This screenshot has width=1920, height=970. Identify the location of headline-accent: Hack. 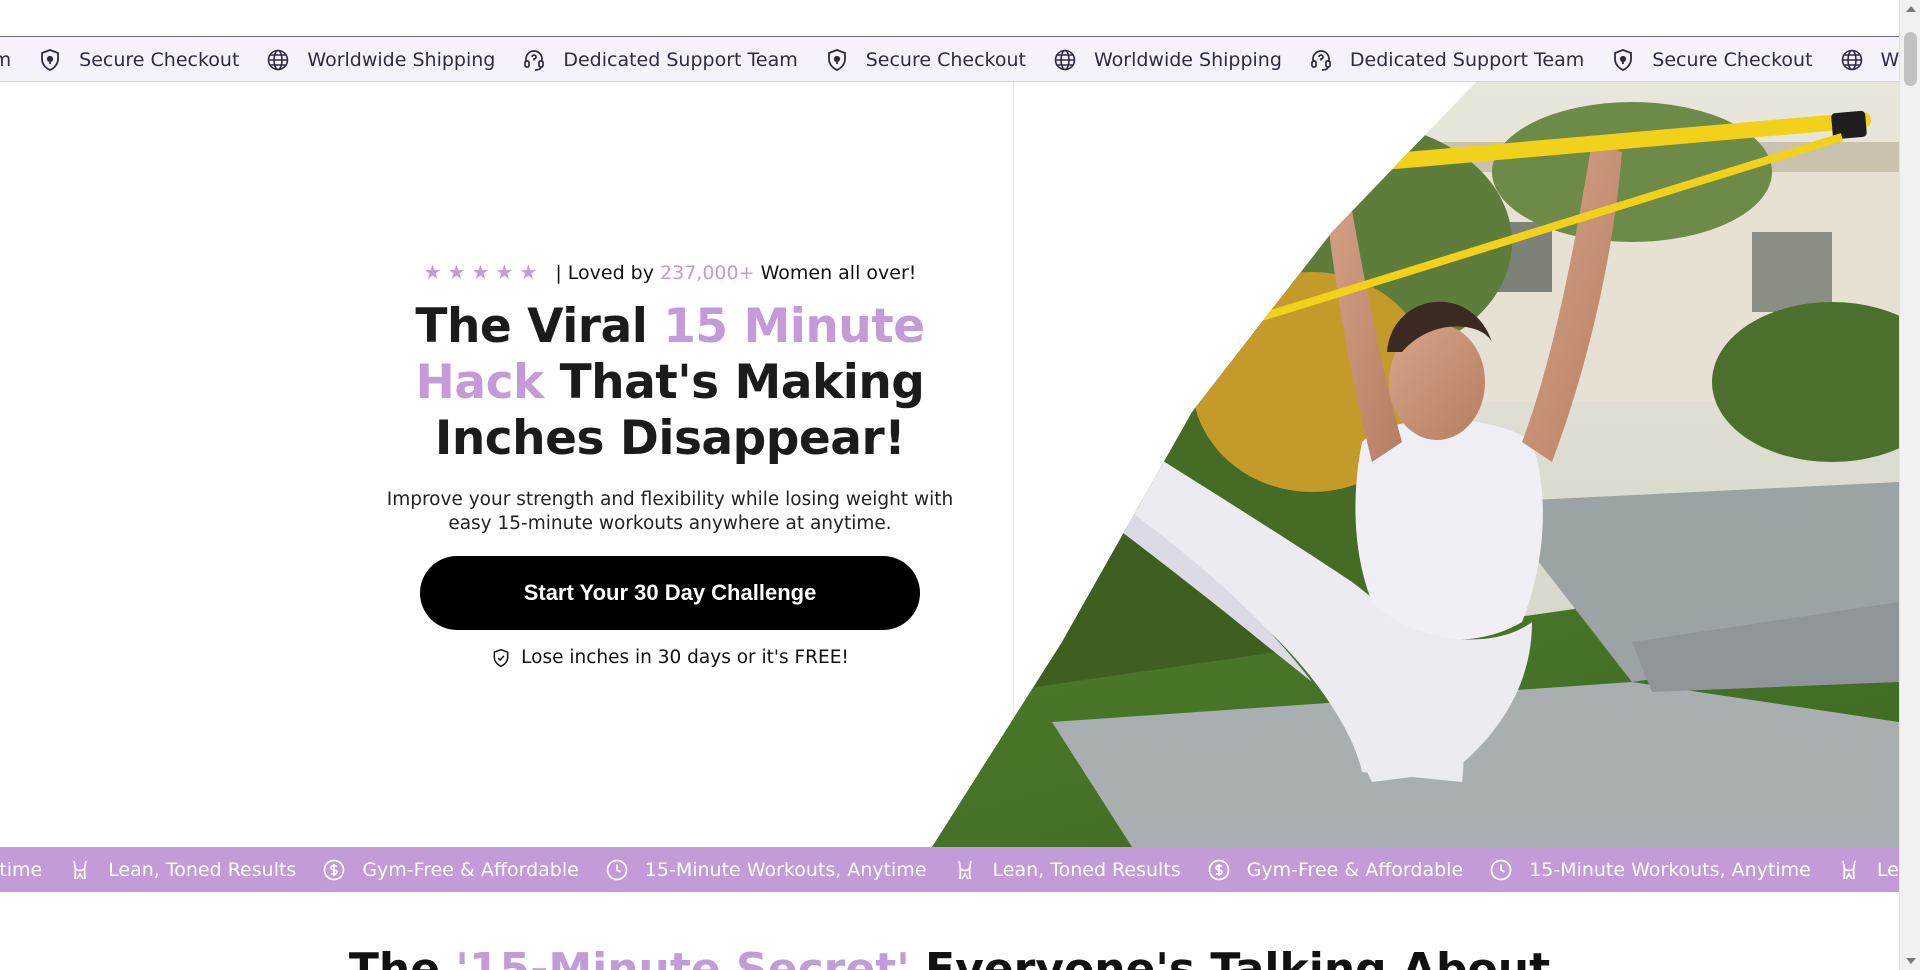
(480, 382).